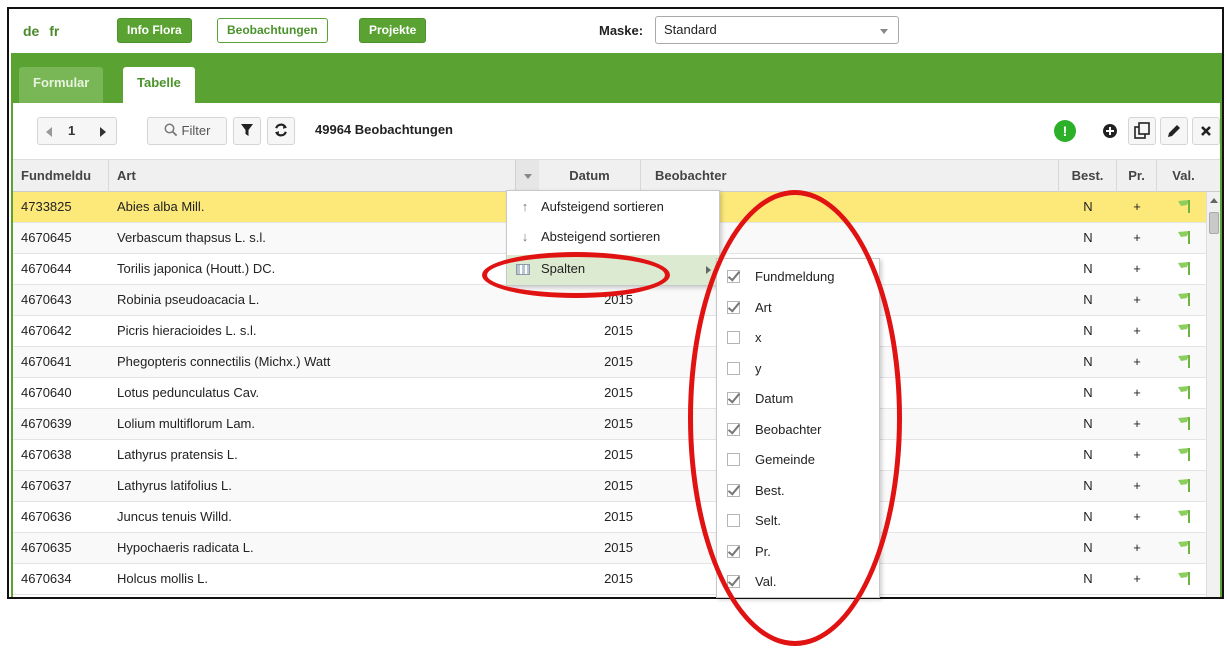 The image size is (1227, 648). I want to click on copy-button, so click(1142, 131).